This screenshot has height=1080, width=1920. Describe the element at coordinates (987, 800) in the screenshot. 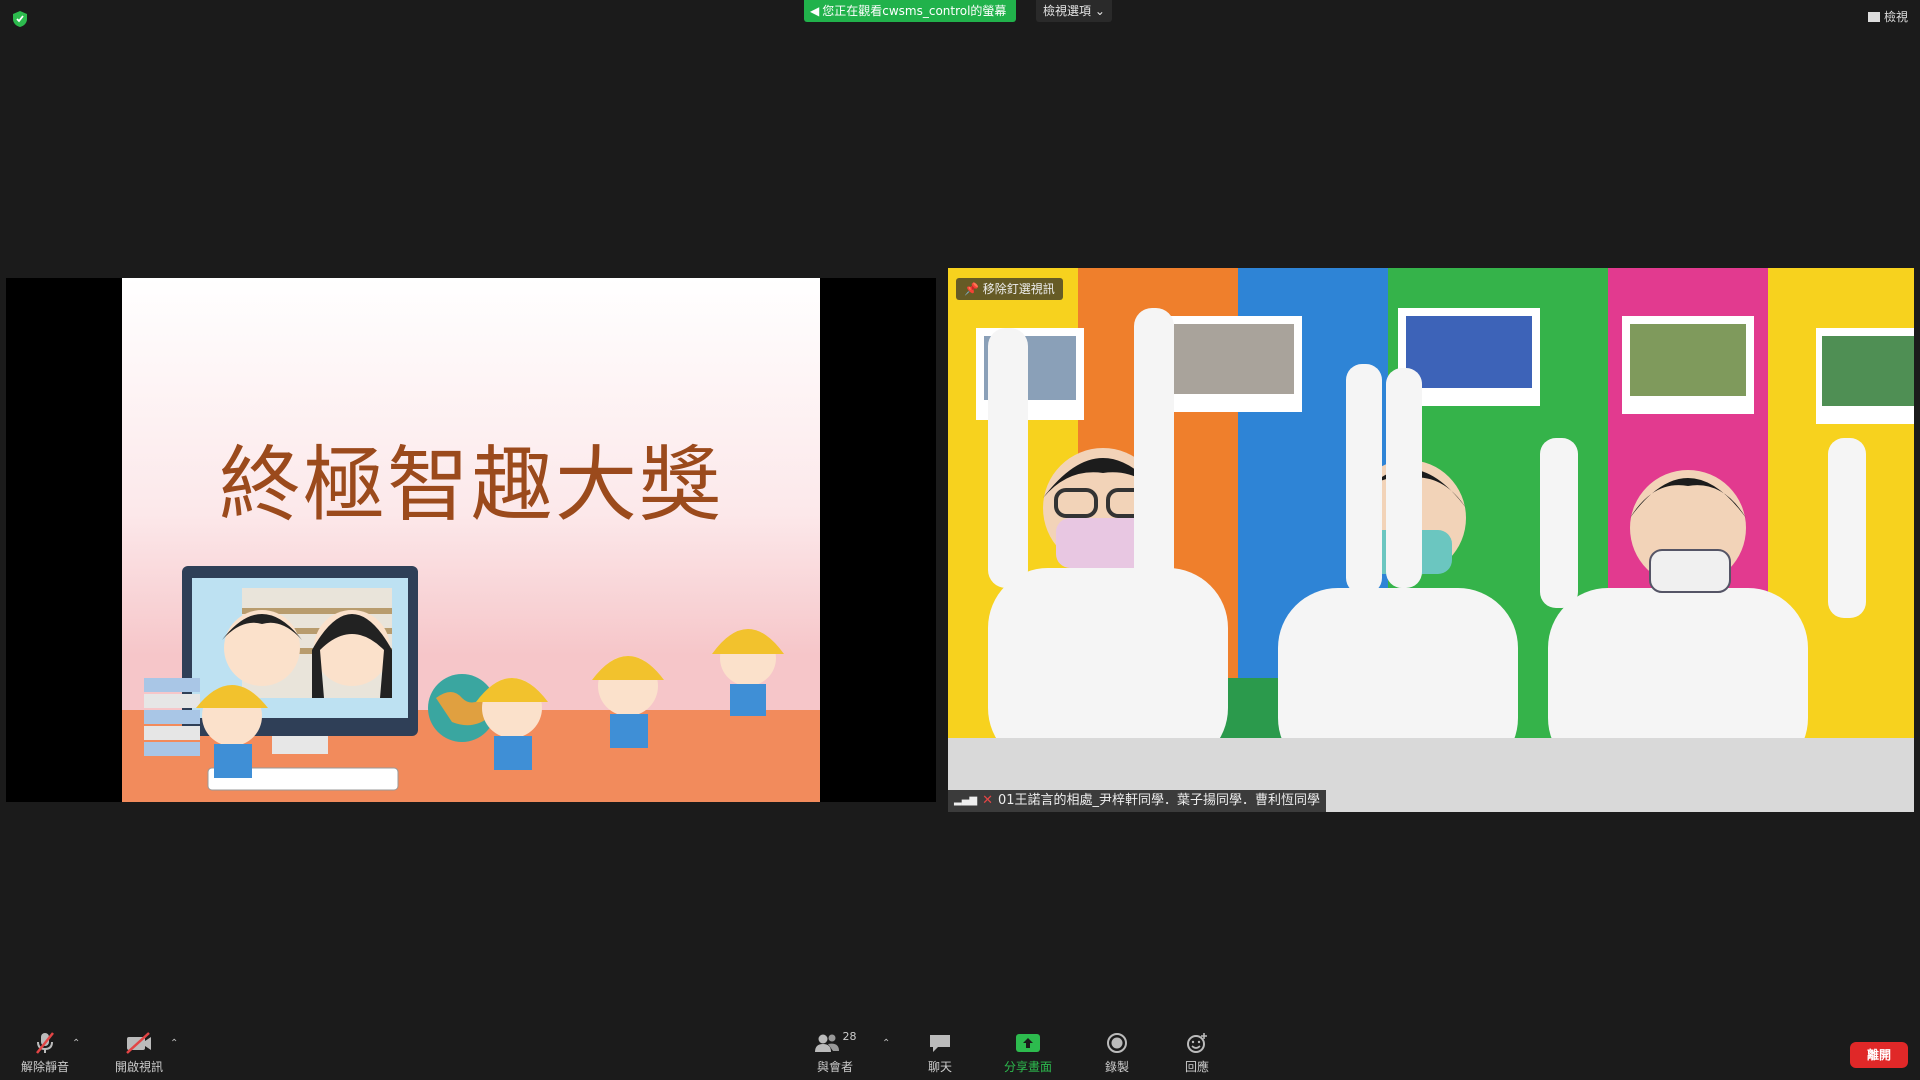

I see `muted-mic-icon: ✕` at that location.